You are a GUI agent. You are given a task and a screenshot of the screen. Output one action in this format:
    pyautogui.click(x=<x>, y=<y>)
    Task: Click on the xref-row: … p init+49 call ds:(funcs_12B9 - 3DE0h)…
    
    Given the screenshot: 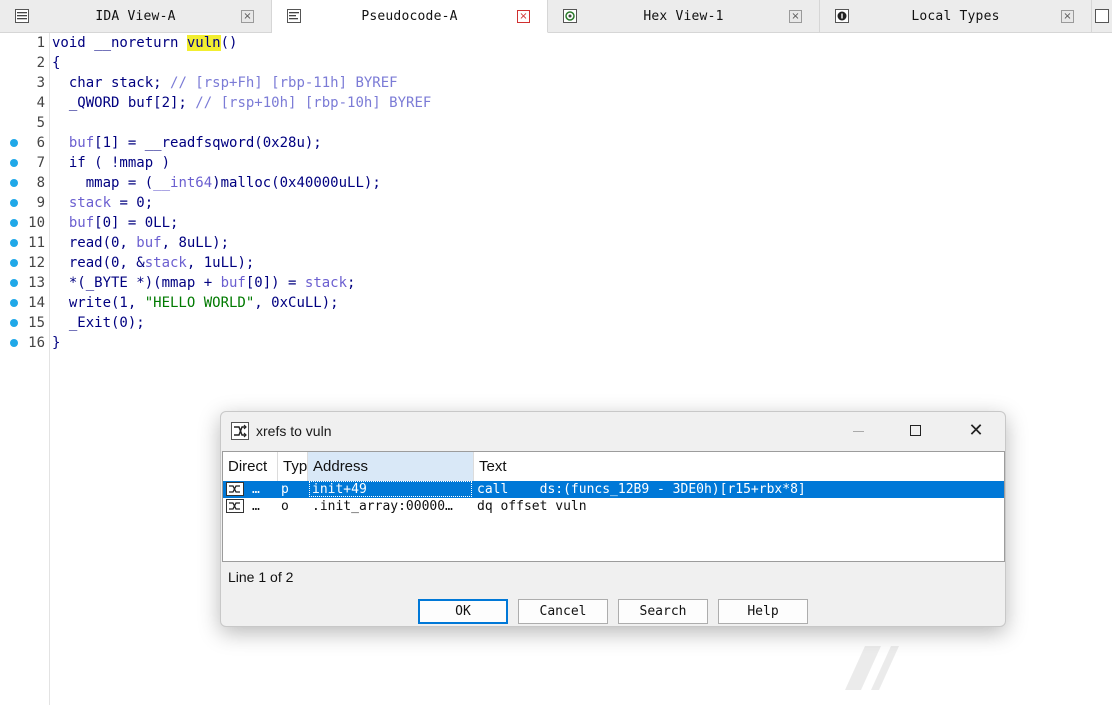 What is the action you would take?
    pyautogui.click(x=613, y=489)
    